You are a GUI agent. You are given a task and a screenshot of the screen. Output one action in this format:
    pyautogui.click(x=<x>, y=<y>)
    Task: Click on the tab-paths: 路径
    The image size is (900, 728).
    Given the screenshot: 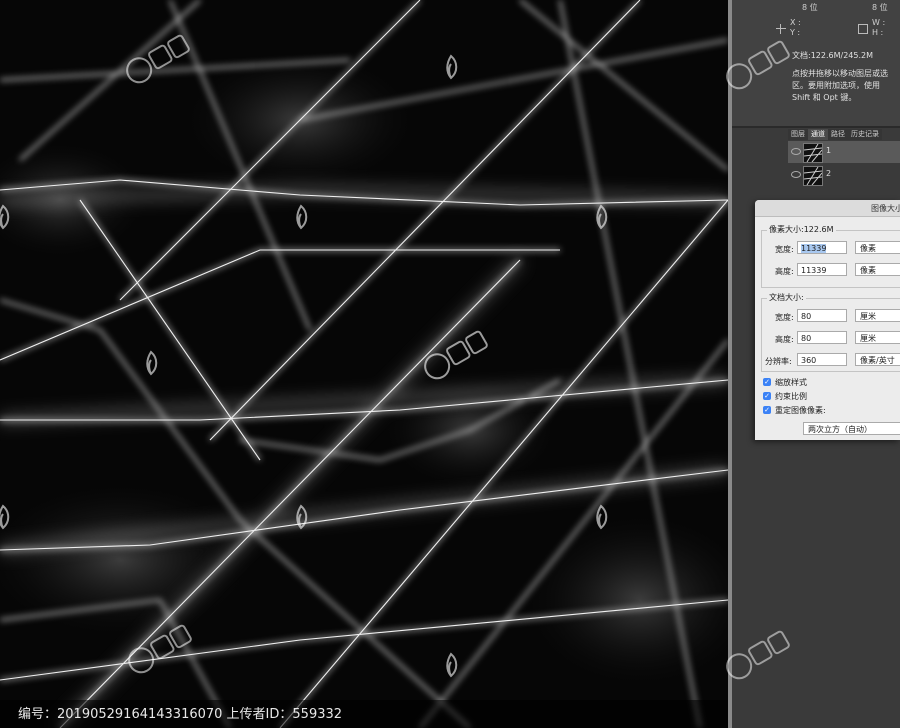 What is the action you would take?
    pyautogui.click(x=838, y=134)
    